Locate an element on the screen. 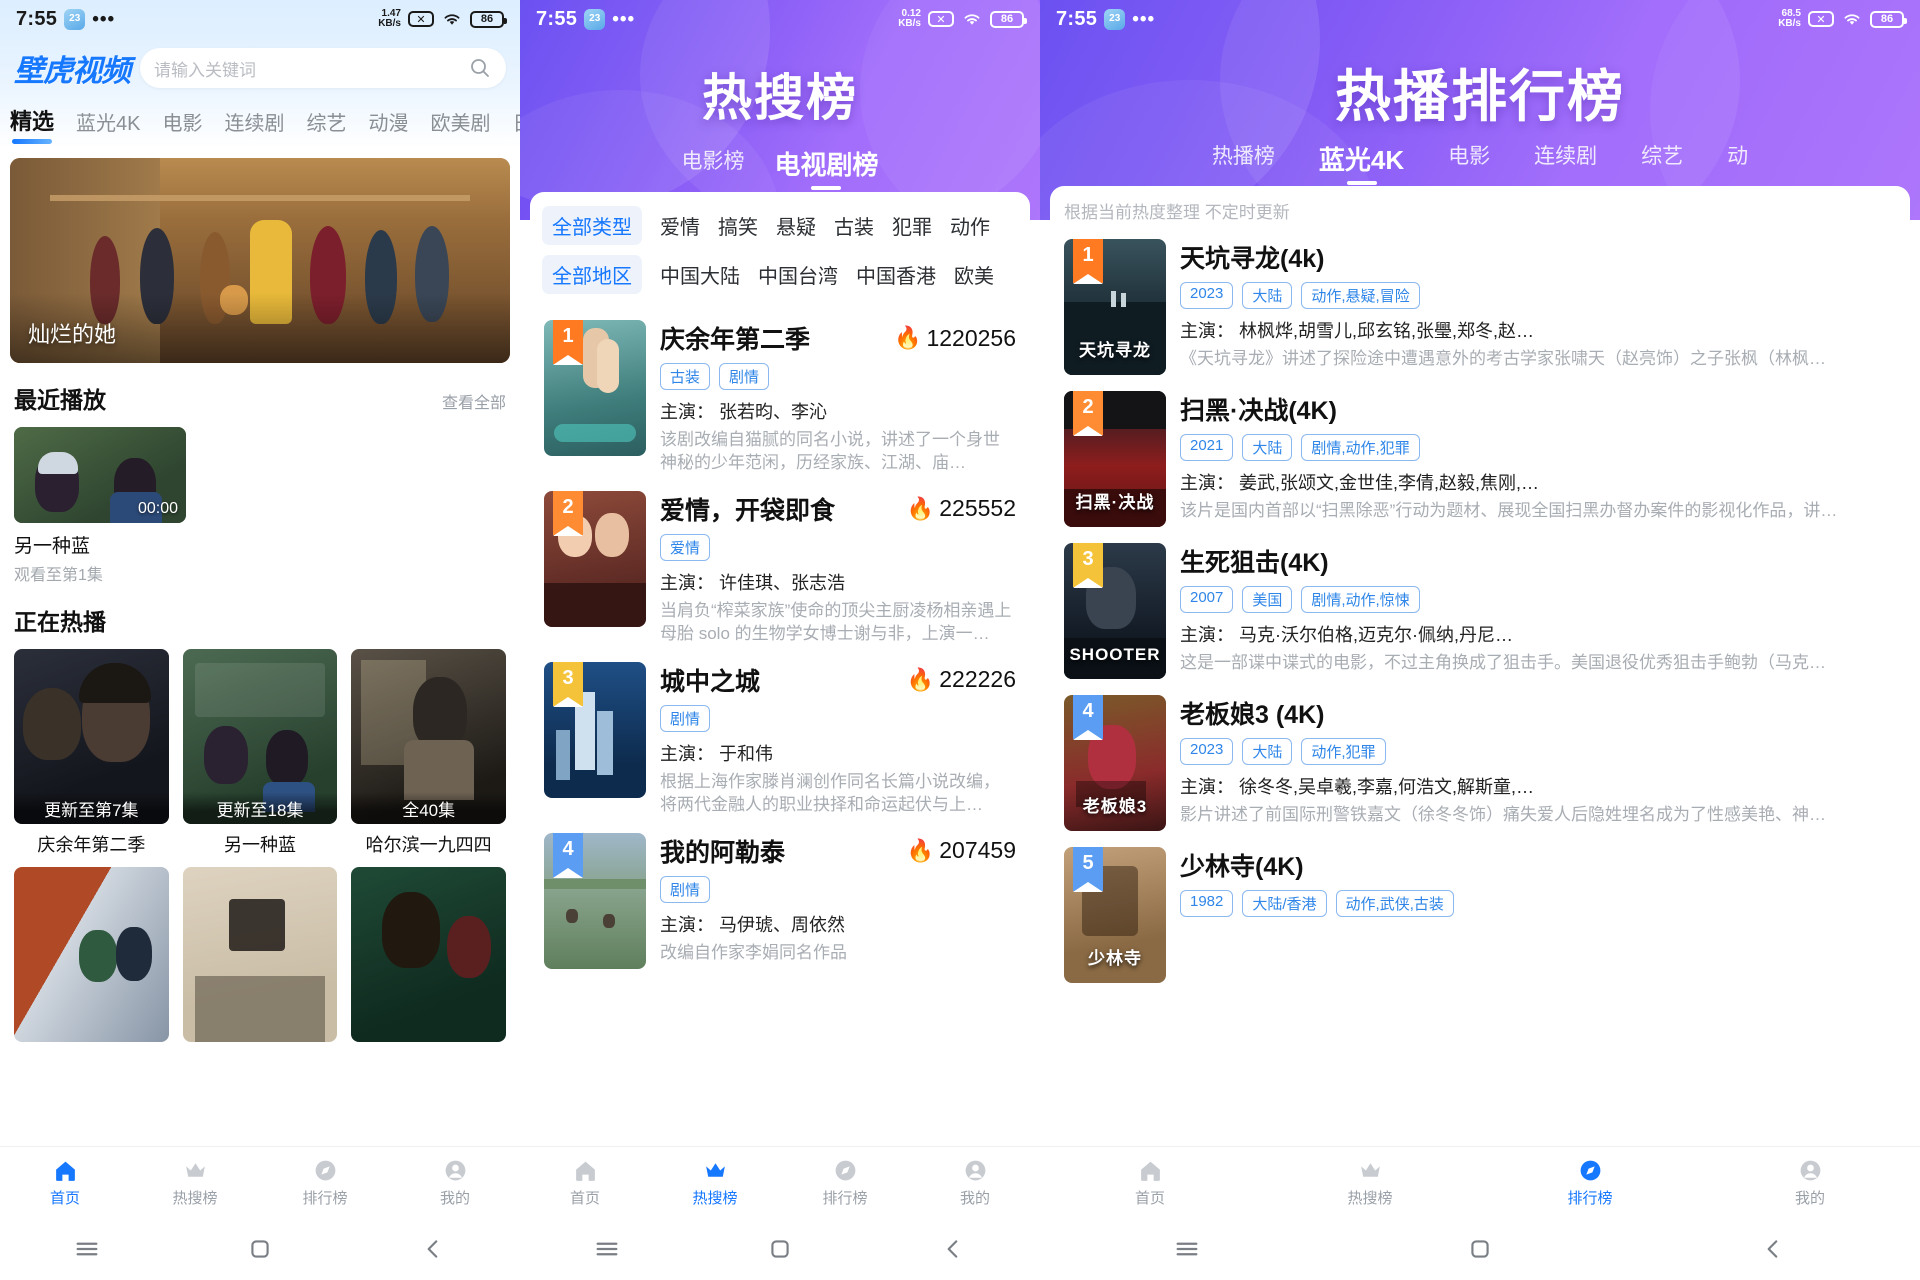 The height and width of the screenshot is (1280, 1920). filter-type-action: 动作 is located at coordinates (970, 225).